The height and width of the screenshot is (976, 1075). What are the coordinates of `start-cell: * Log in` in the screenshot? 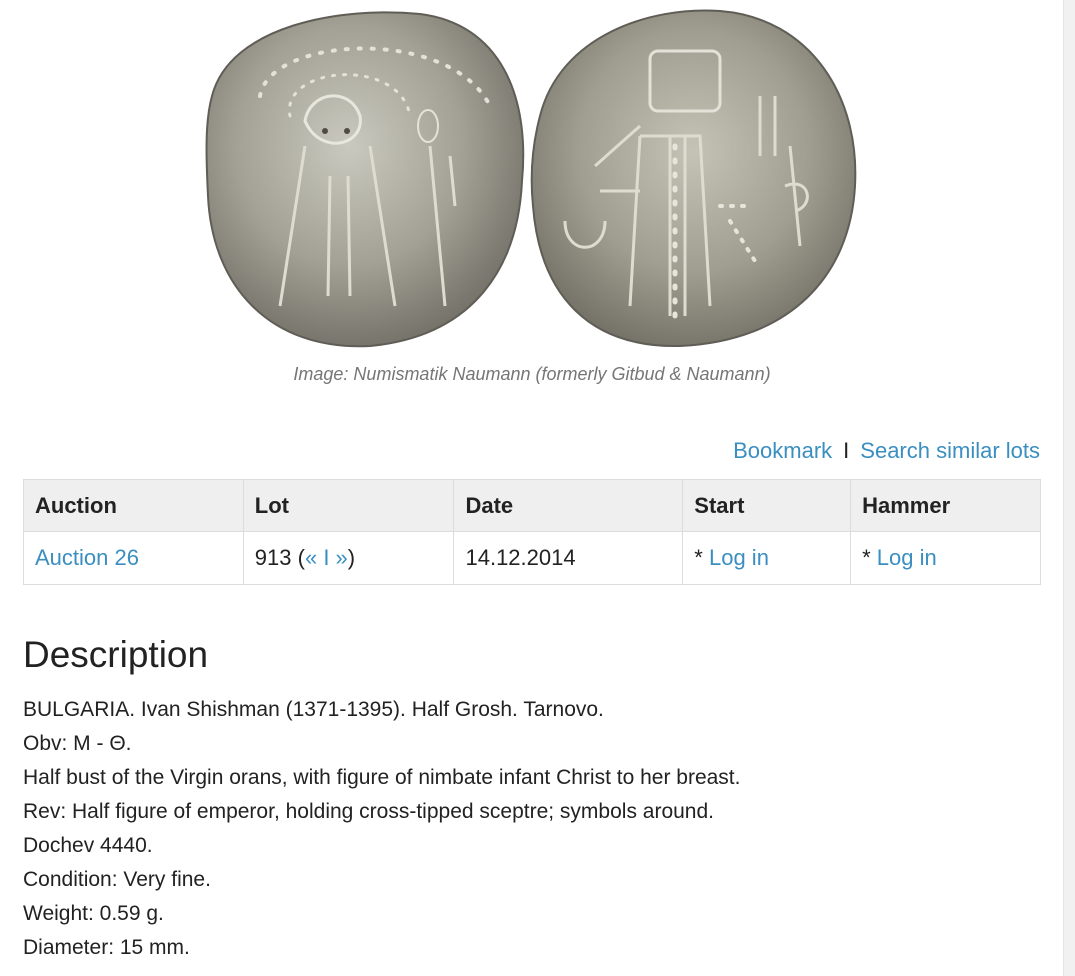 It's located at (767, 558).